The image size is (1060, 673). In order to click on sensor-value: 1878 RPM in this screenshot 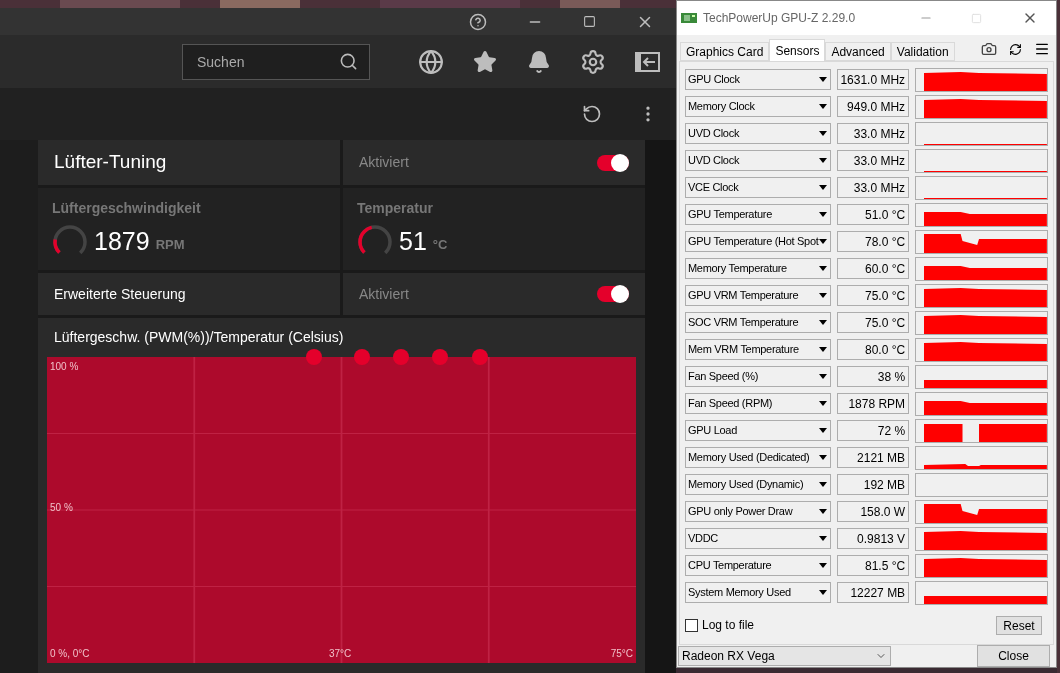, I will do `click(873, 403)`.